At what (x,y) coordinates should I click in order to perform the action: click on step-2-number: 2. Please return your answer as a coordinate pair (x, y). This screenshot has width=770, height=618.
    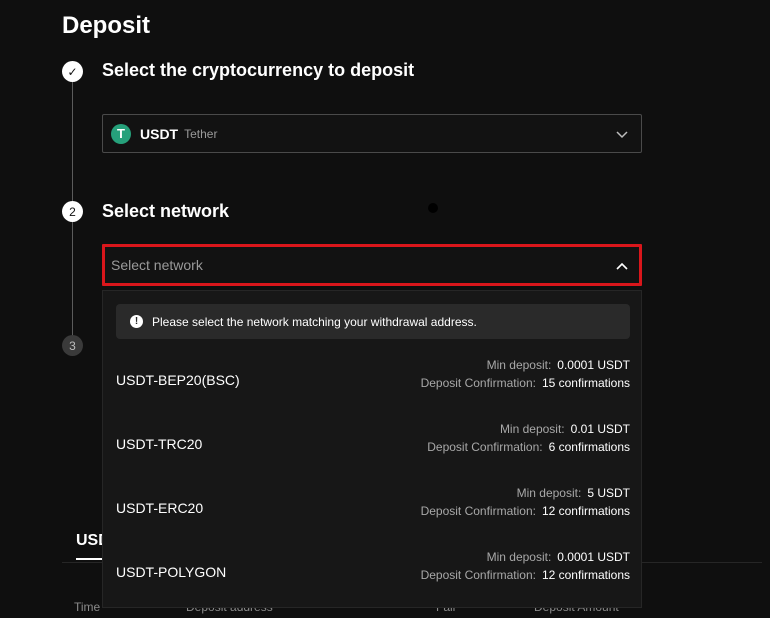
    Looking at the image, I should click on (72, 211).